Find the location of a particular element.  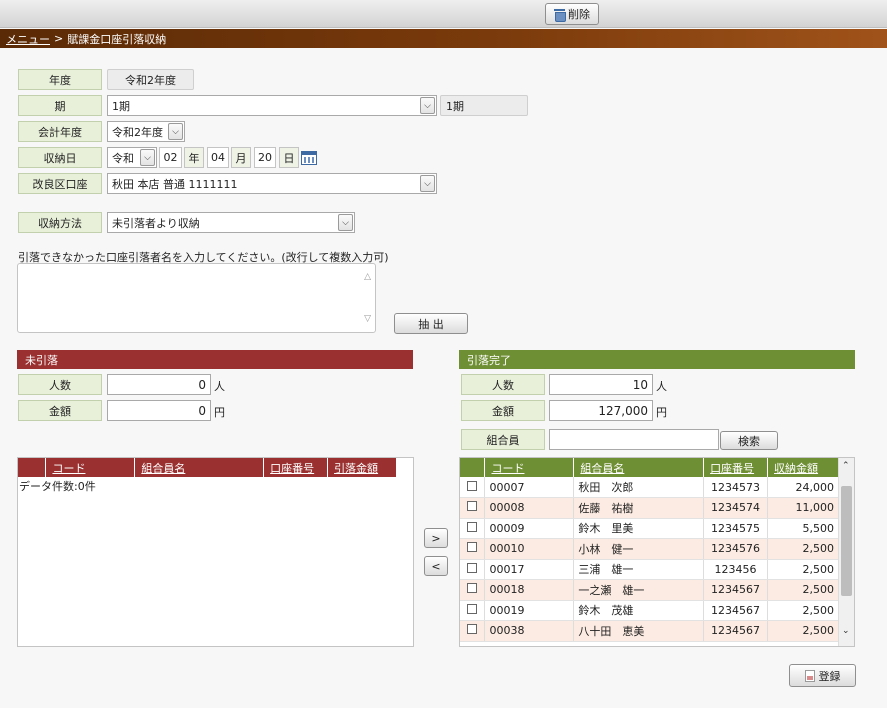

chevron-down-icon: ⌄ is located at coordinates (846, 631).